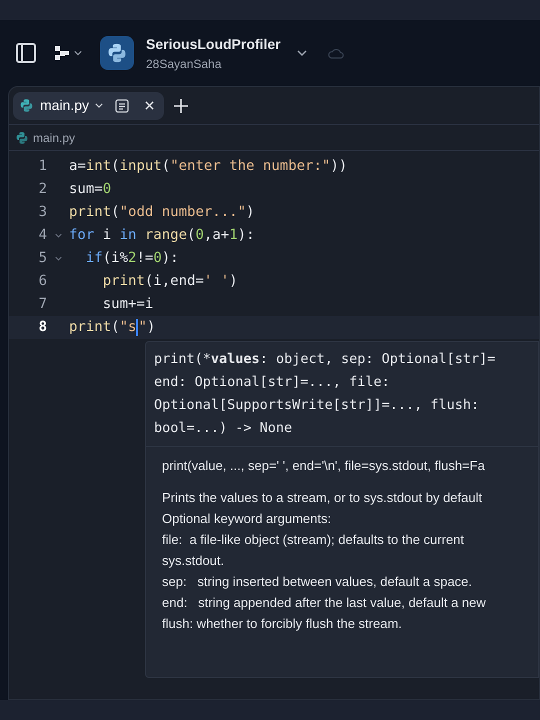 This screenshot has height=720, width=540. I want to click on doc-line: file: a file-like object (stream); defaults to the current, so click(314, 540).